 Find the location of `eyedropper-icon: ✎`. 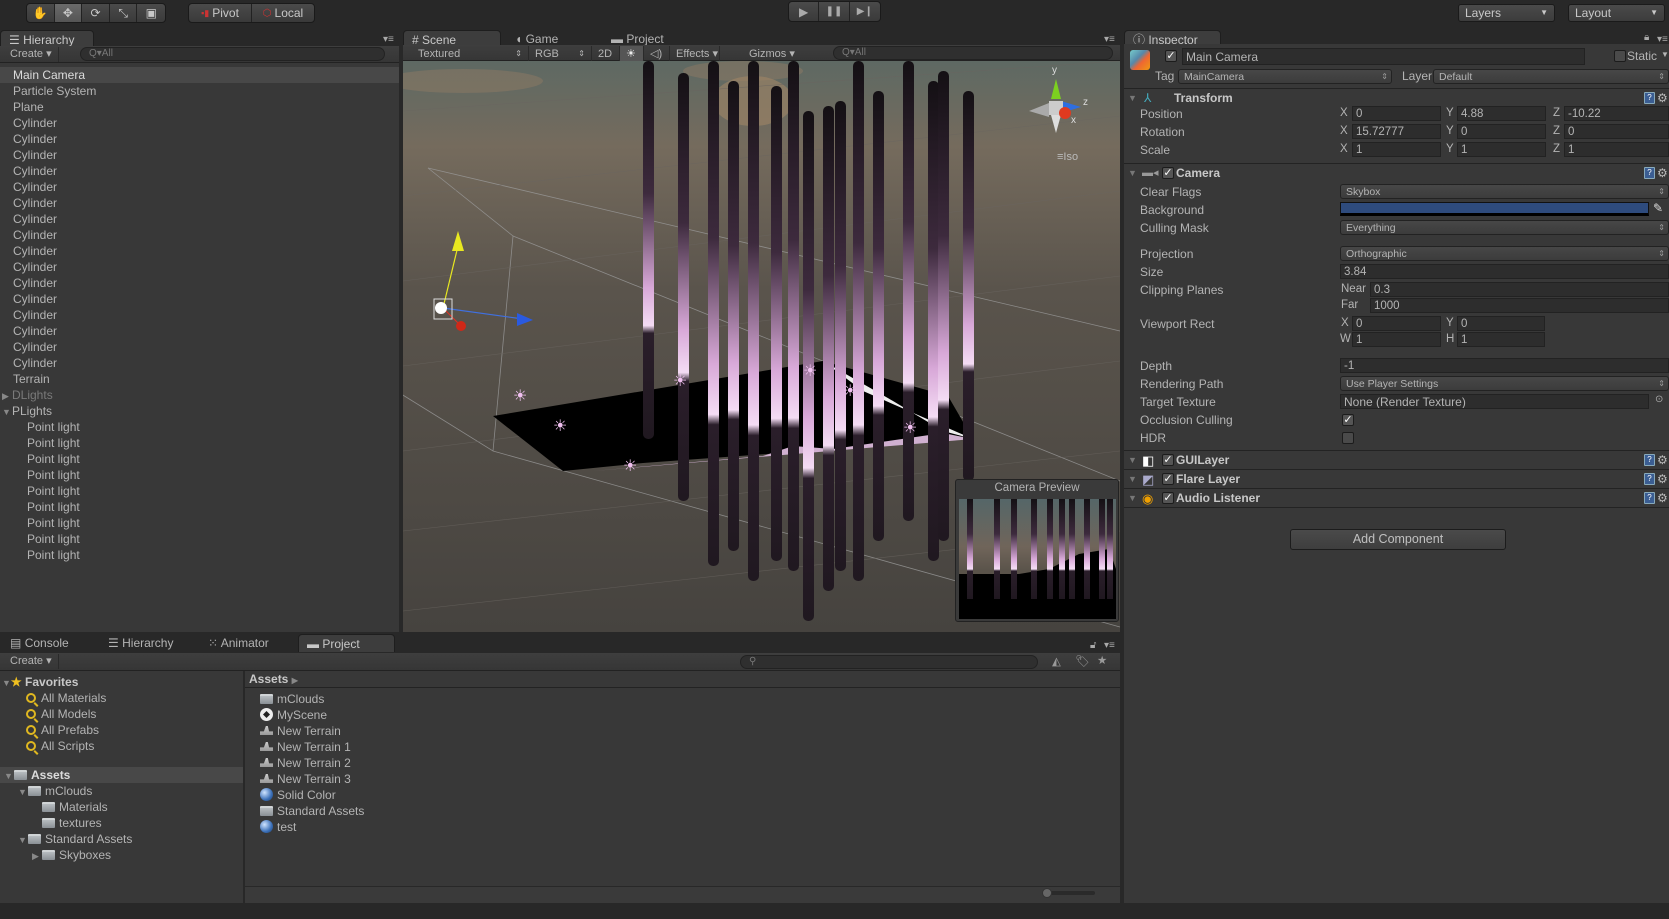

eyedropper-icon: ✎ is located at coordinates (1658, 208).